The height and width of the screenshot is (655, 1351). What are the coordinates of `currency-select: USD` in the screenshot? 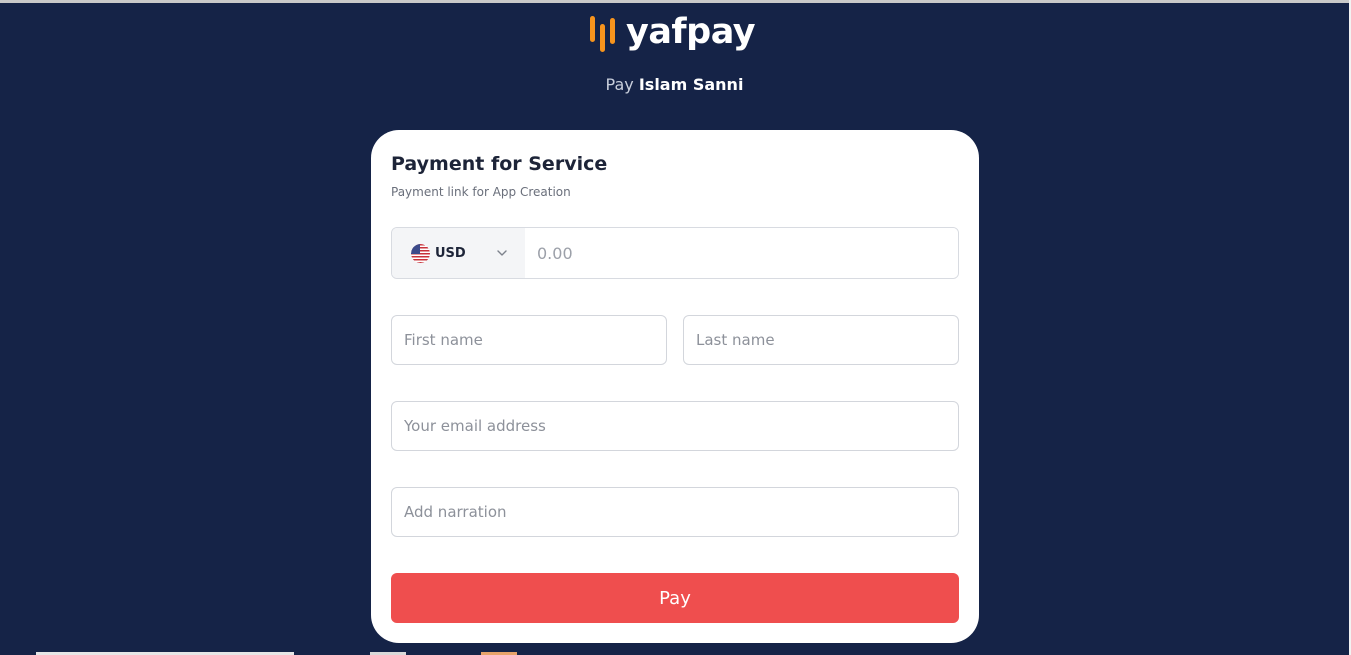 It's located at (458, 253).